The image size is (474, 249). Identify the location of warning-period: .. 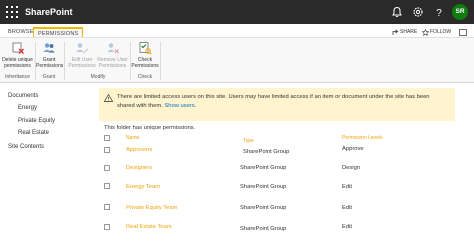
(195, 106).